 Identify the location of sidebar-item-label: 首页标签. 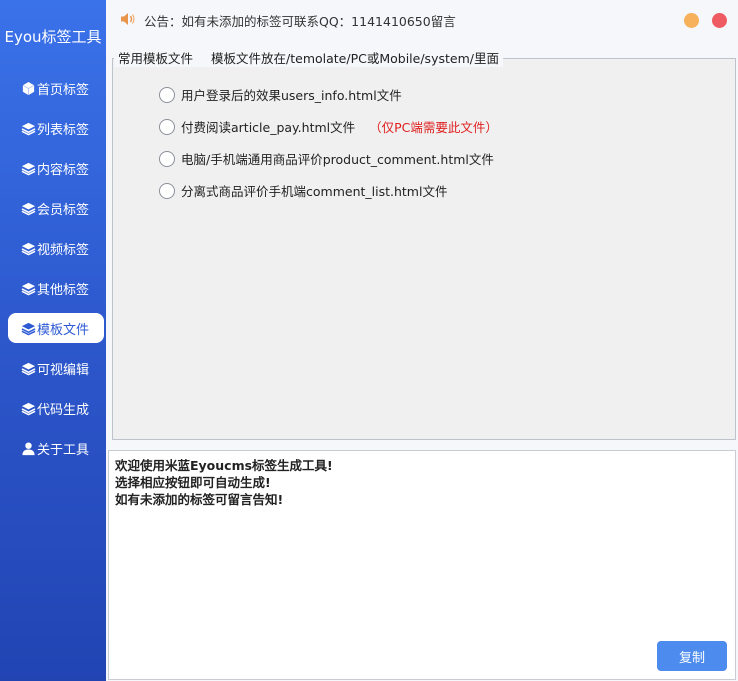
(63, 90).